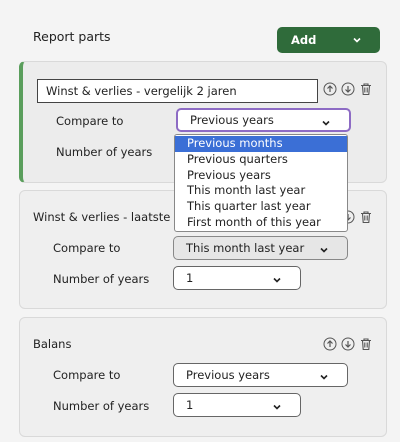  Describe the element at coordinates (261, 176) in the screenshot. I see `dropdown-option: Previous years` at that location.